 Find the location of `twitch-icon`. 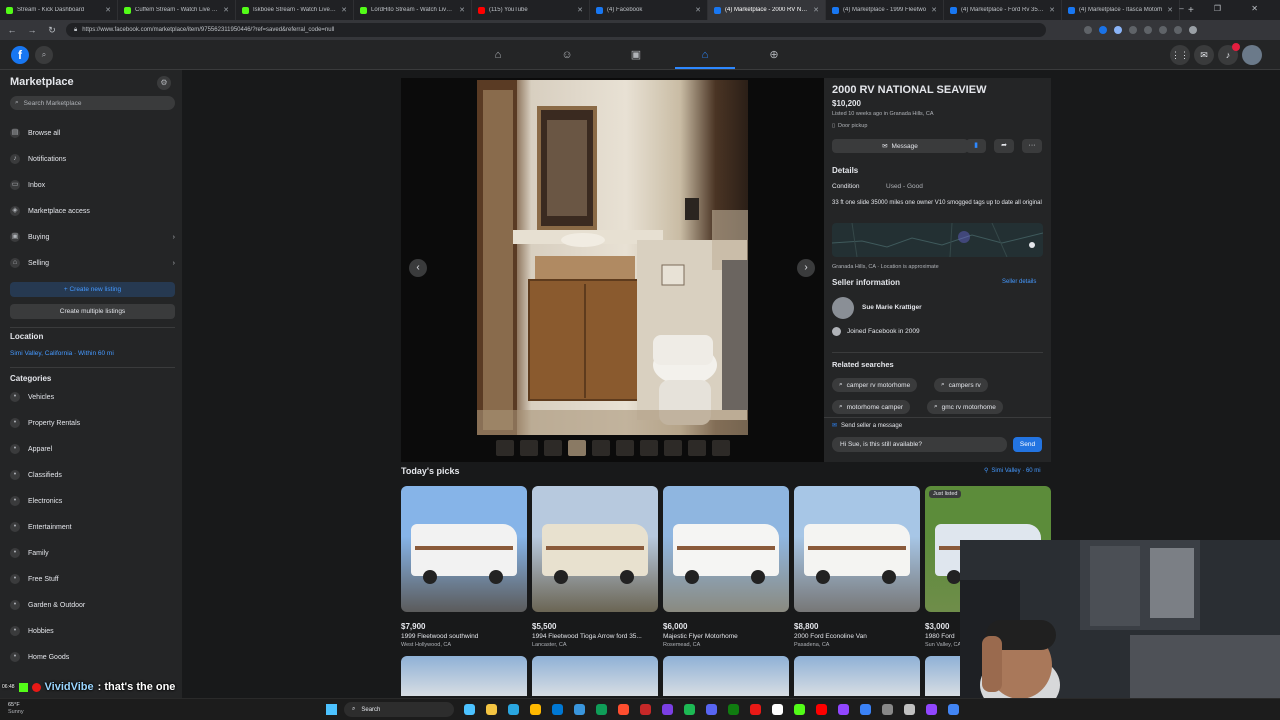

twitch-icon is located at coordinates (843, 709).